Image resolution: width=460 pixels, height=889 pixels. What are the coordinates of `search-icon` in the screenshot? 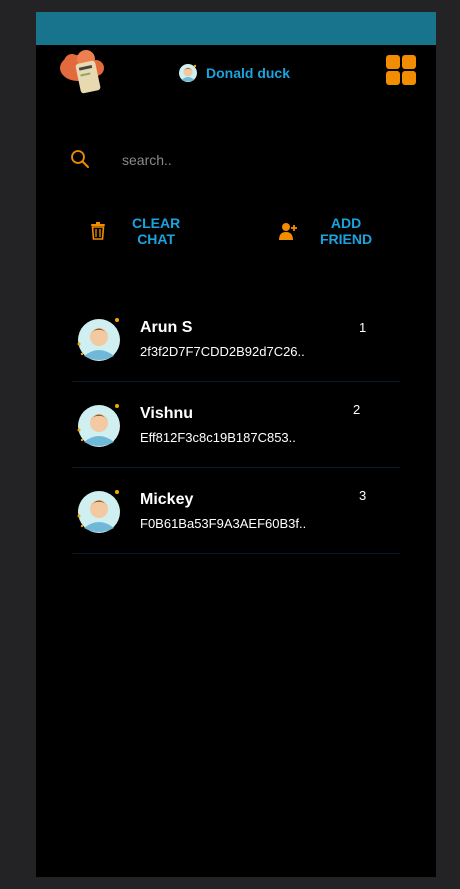 It's located at (80, 159).